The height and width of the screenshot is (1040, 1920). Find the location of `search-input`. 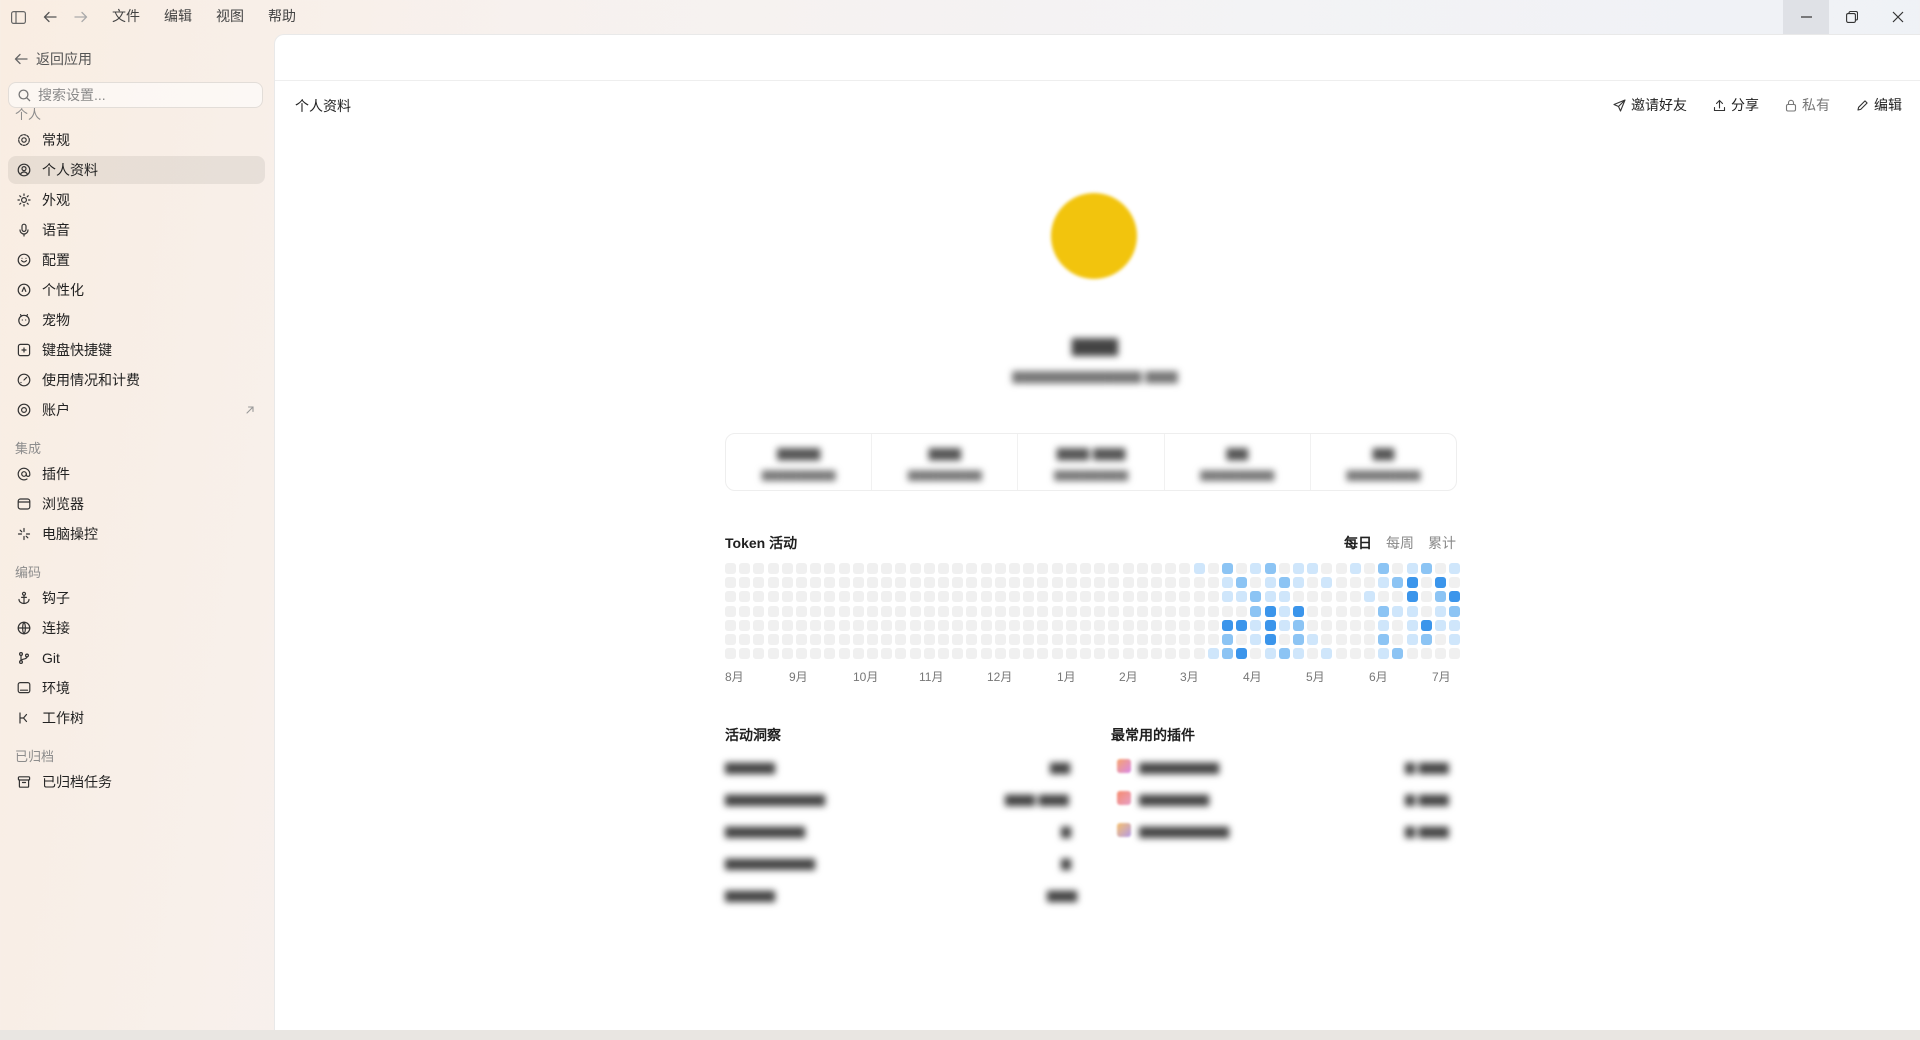

search-input is located at coordinates (143, 95).